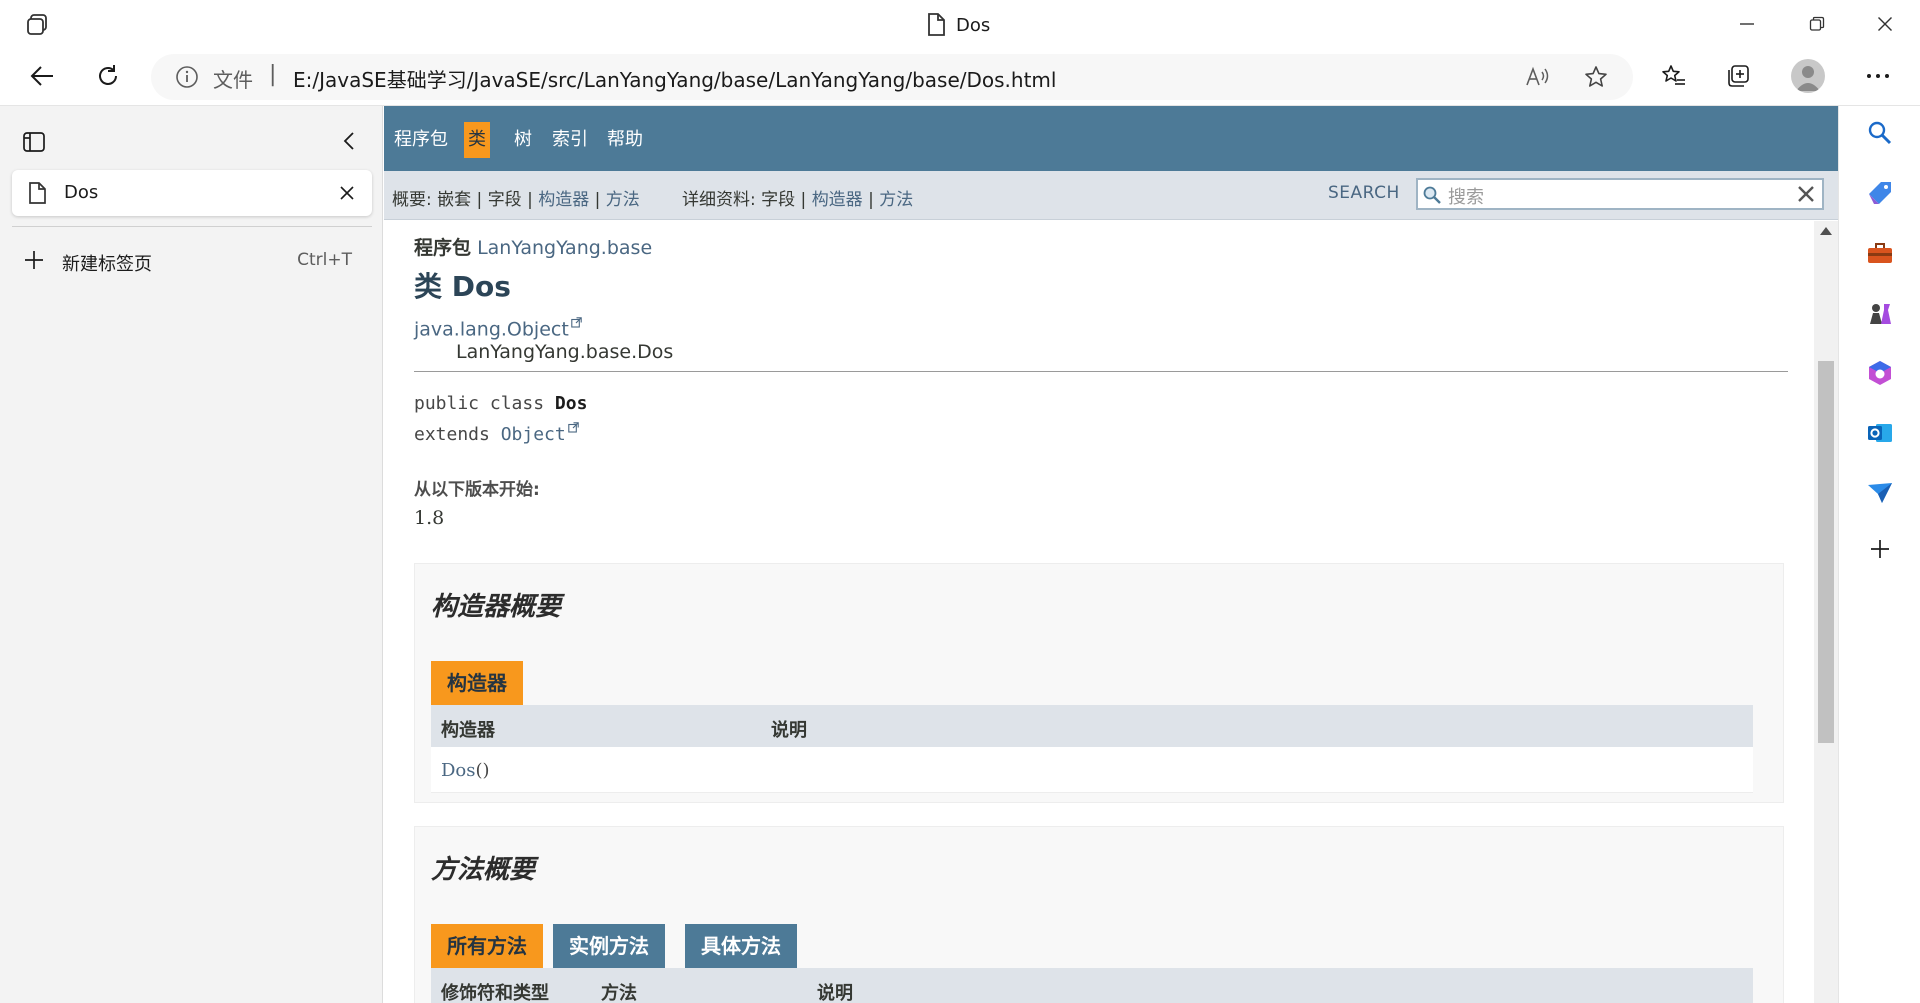 This screenshot has height=1003, width=1920. I want to click on new-tab-label: 新建标签页, so click(107, 264).